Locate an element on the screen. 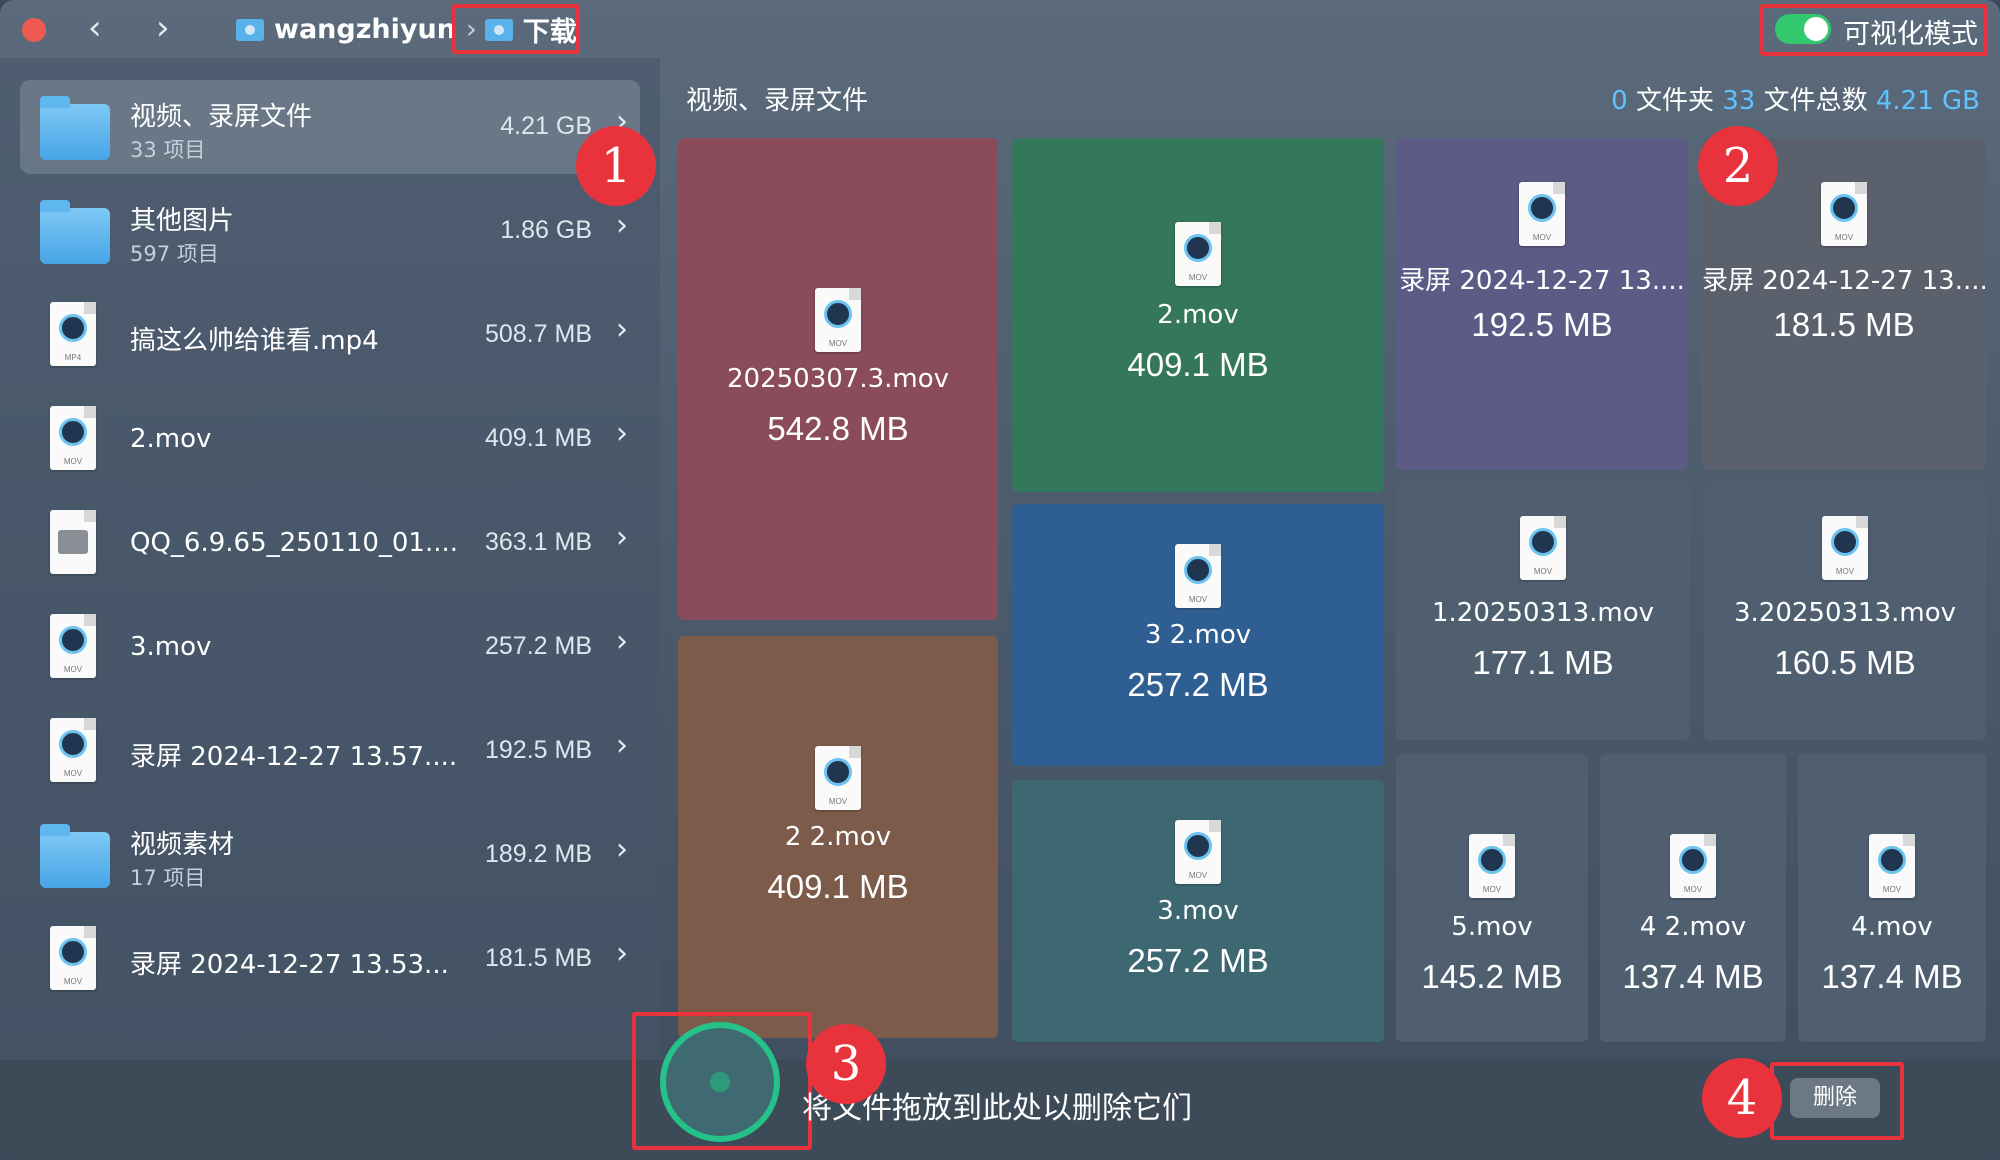  tile-name: 3 2.mov is located at coordinates (1198, 635).